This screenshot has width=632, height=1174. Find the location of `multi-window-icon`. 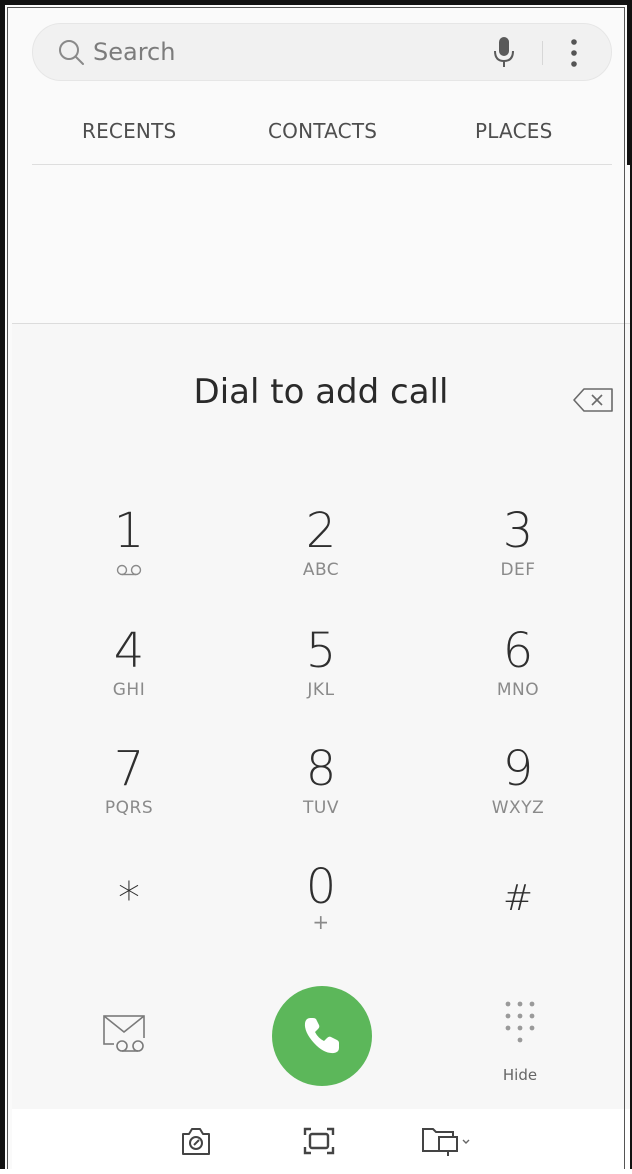

multi-window-icon is located at coordinates (447, 1141).